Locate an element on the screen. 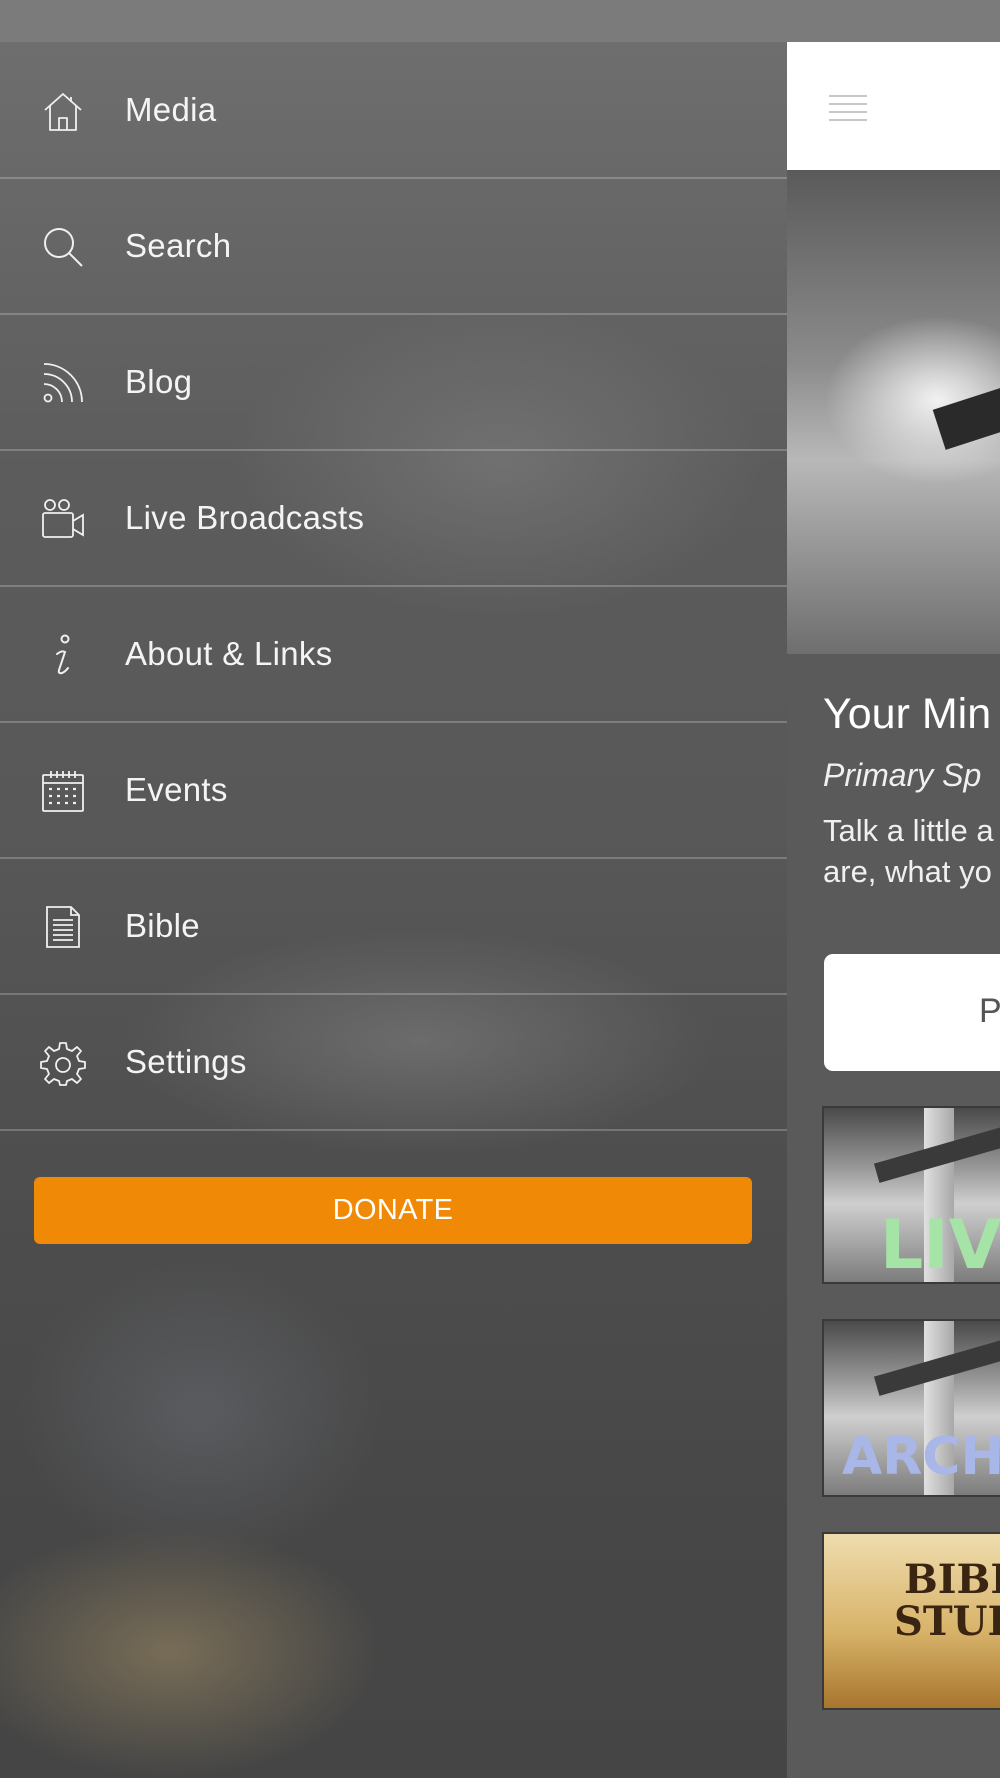 The image size is (1000, 1778). menu-item-label: Settings is located at coordinates (186, 1061).